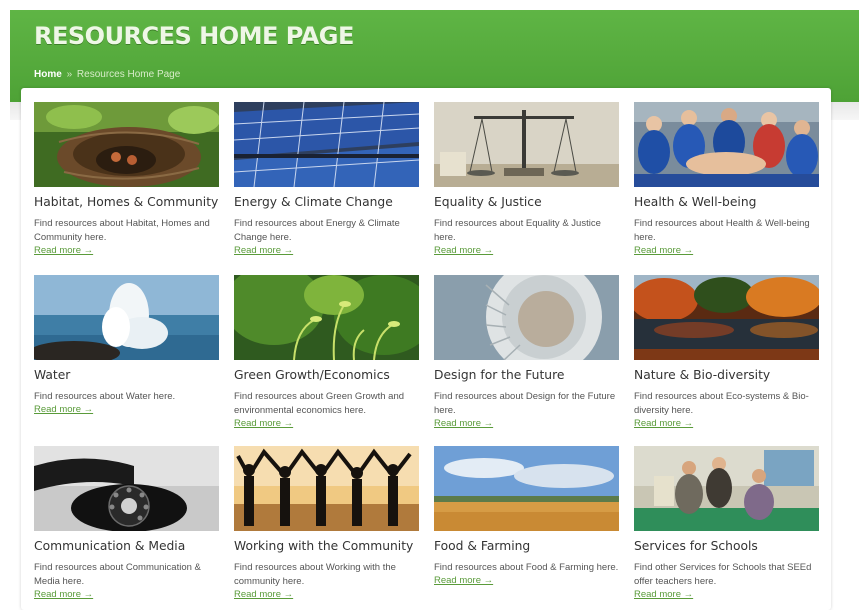  I want to click on balance-scales-image, so click(526, 144).